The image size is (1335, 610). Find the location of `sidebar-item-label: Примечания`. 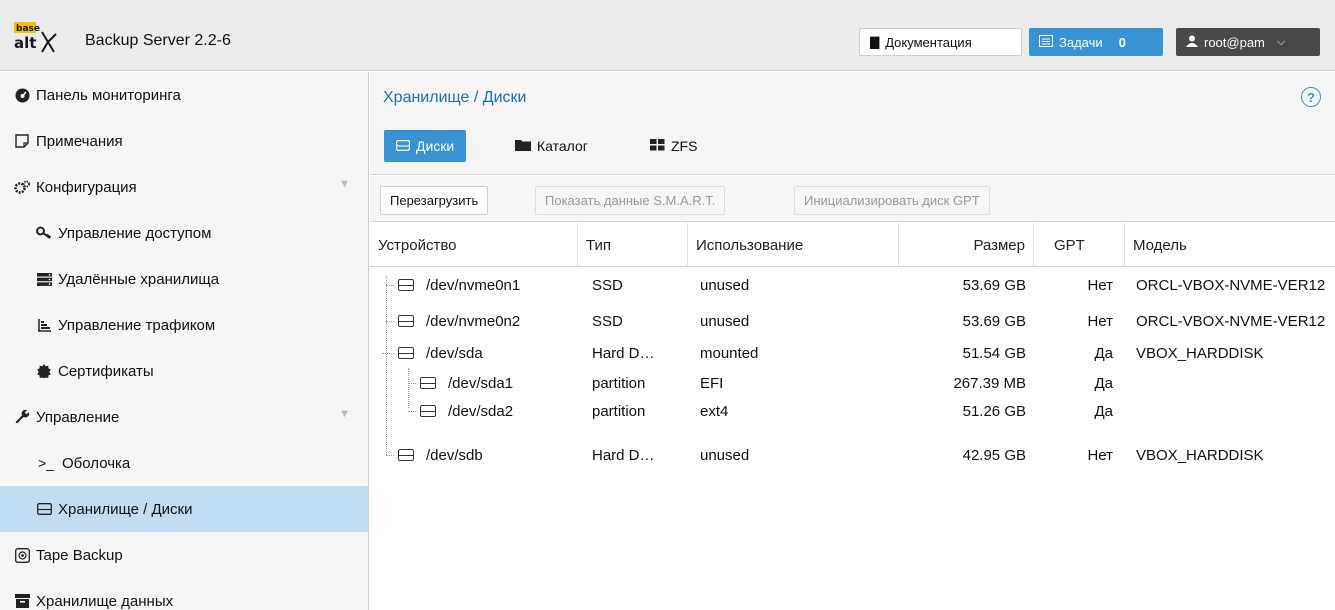

sidebar-item-label: Примечания is located at coordinates (79, 141).